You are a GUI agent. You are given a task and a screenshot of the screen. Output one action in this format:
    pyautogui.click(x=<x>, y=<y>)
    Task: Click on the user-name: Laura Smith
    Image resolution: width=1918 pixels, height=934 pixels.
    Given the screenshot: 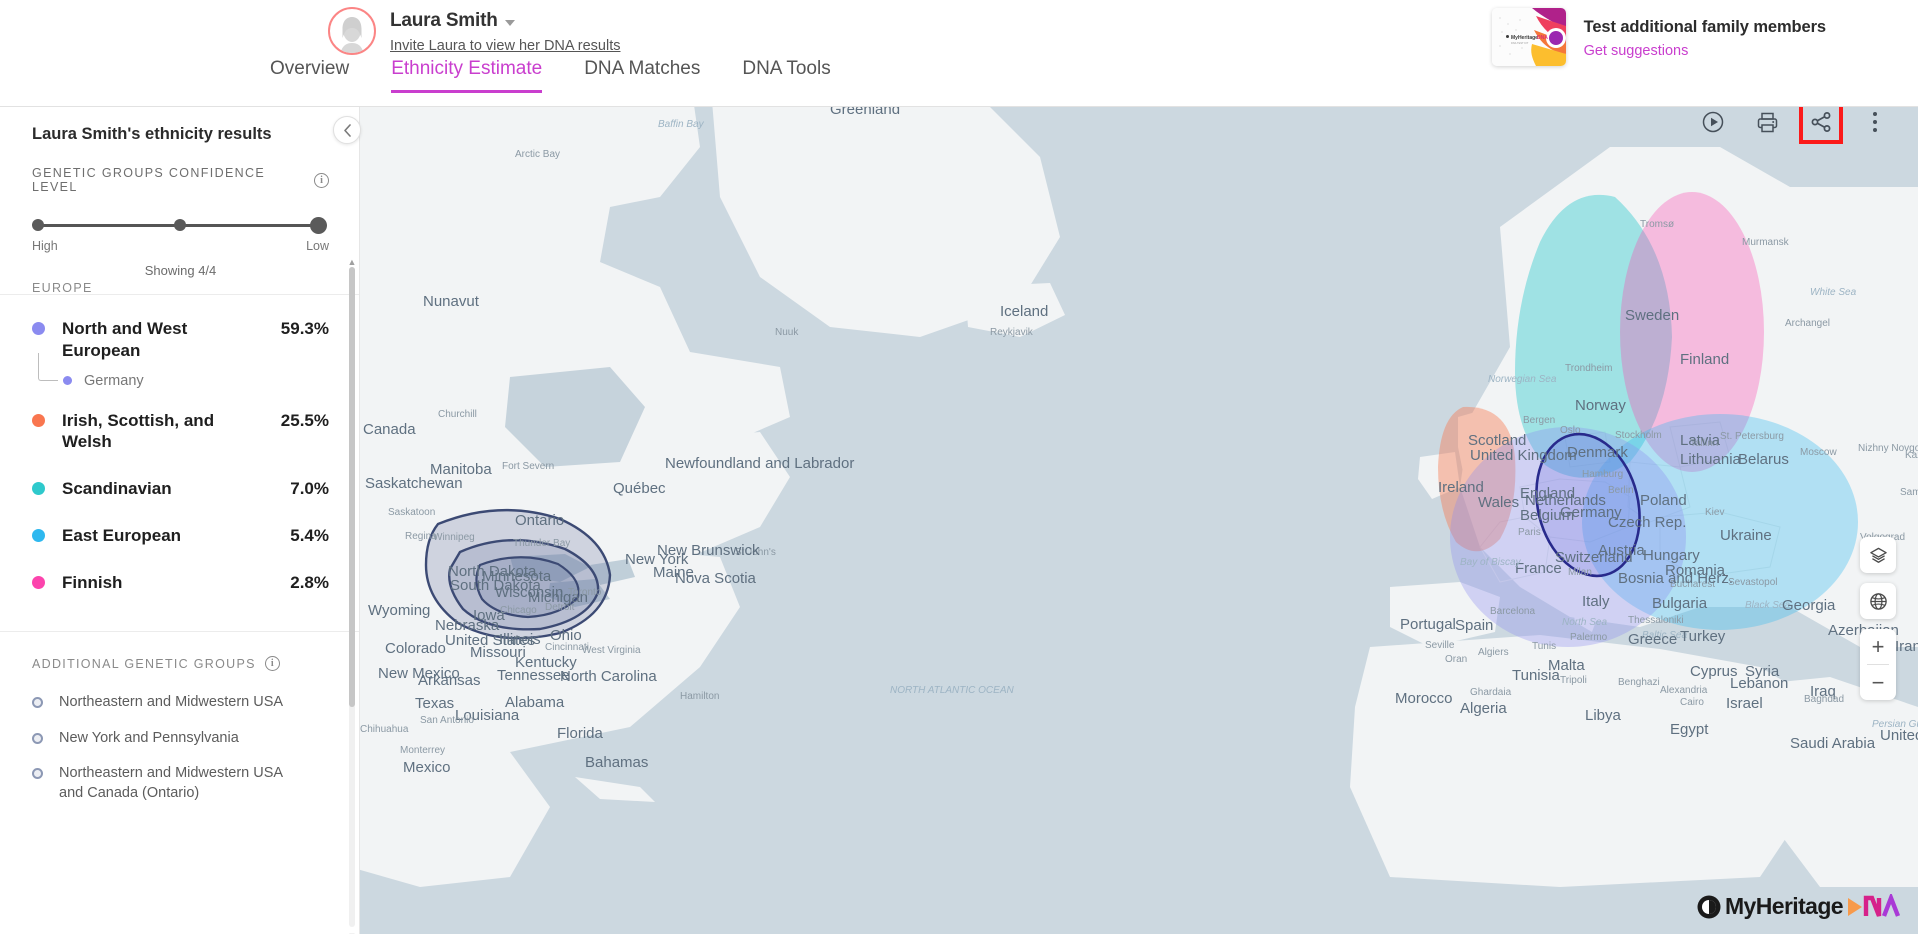 What is the action you would take?
    pyautogui.click(x=444, y=20)
    